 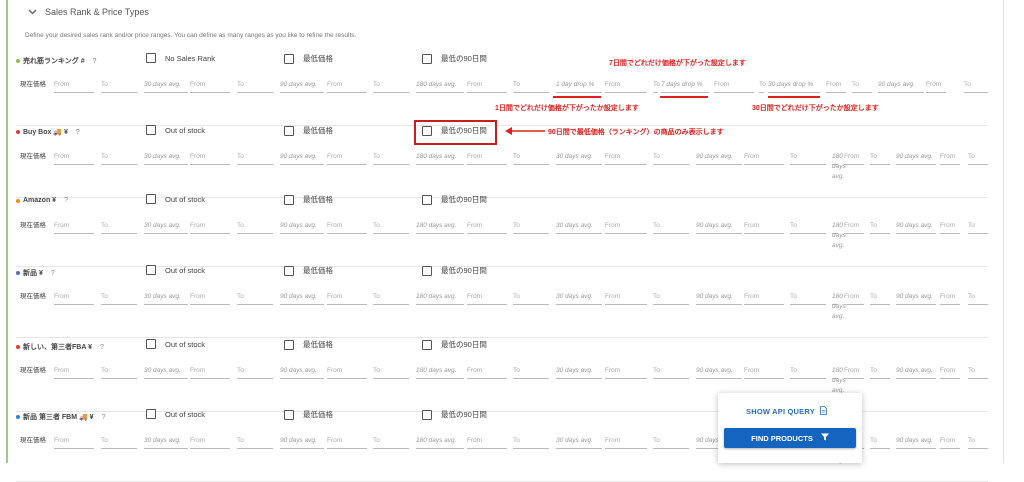 What do you see at coordinates (685, 86) in the screenshot?
I see `range-input-drop7: 7 days drop %` at bounding box center [685, 86].